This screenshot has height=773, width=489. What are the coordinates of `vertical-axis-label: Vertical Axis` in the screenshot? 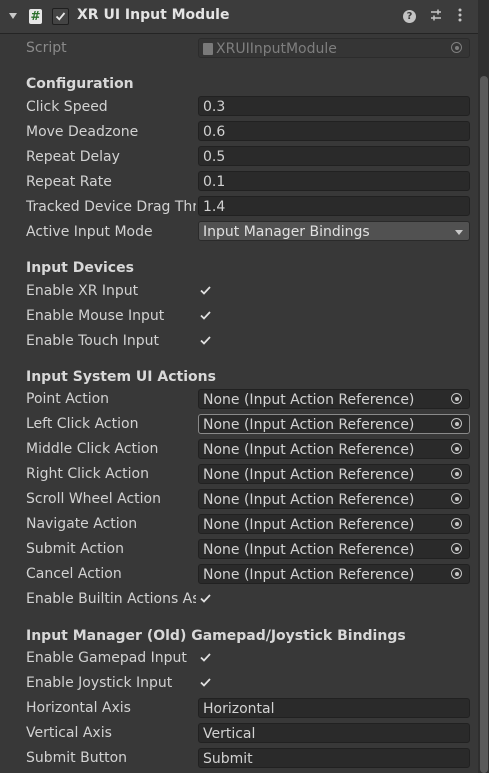 It's located at (69, 733).